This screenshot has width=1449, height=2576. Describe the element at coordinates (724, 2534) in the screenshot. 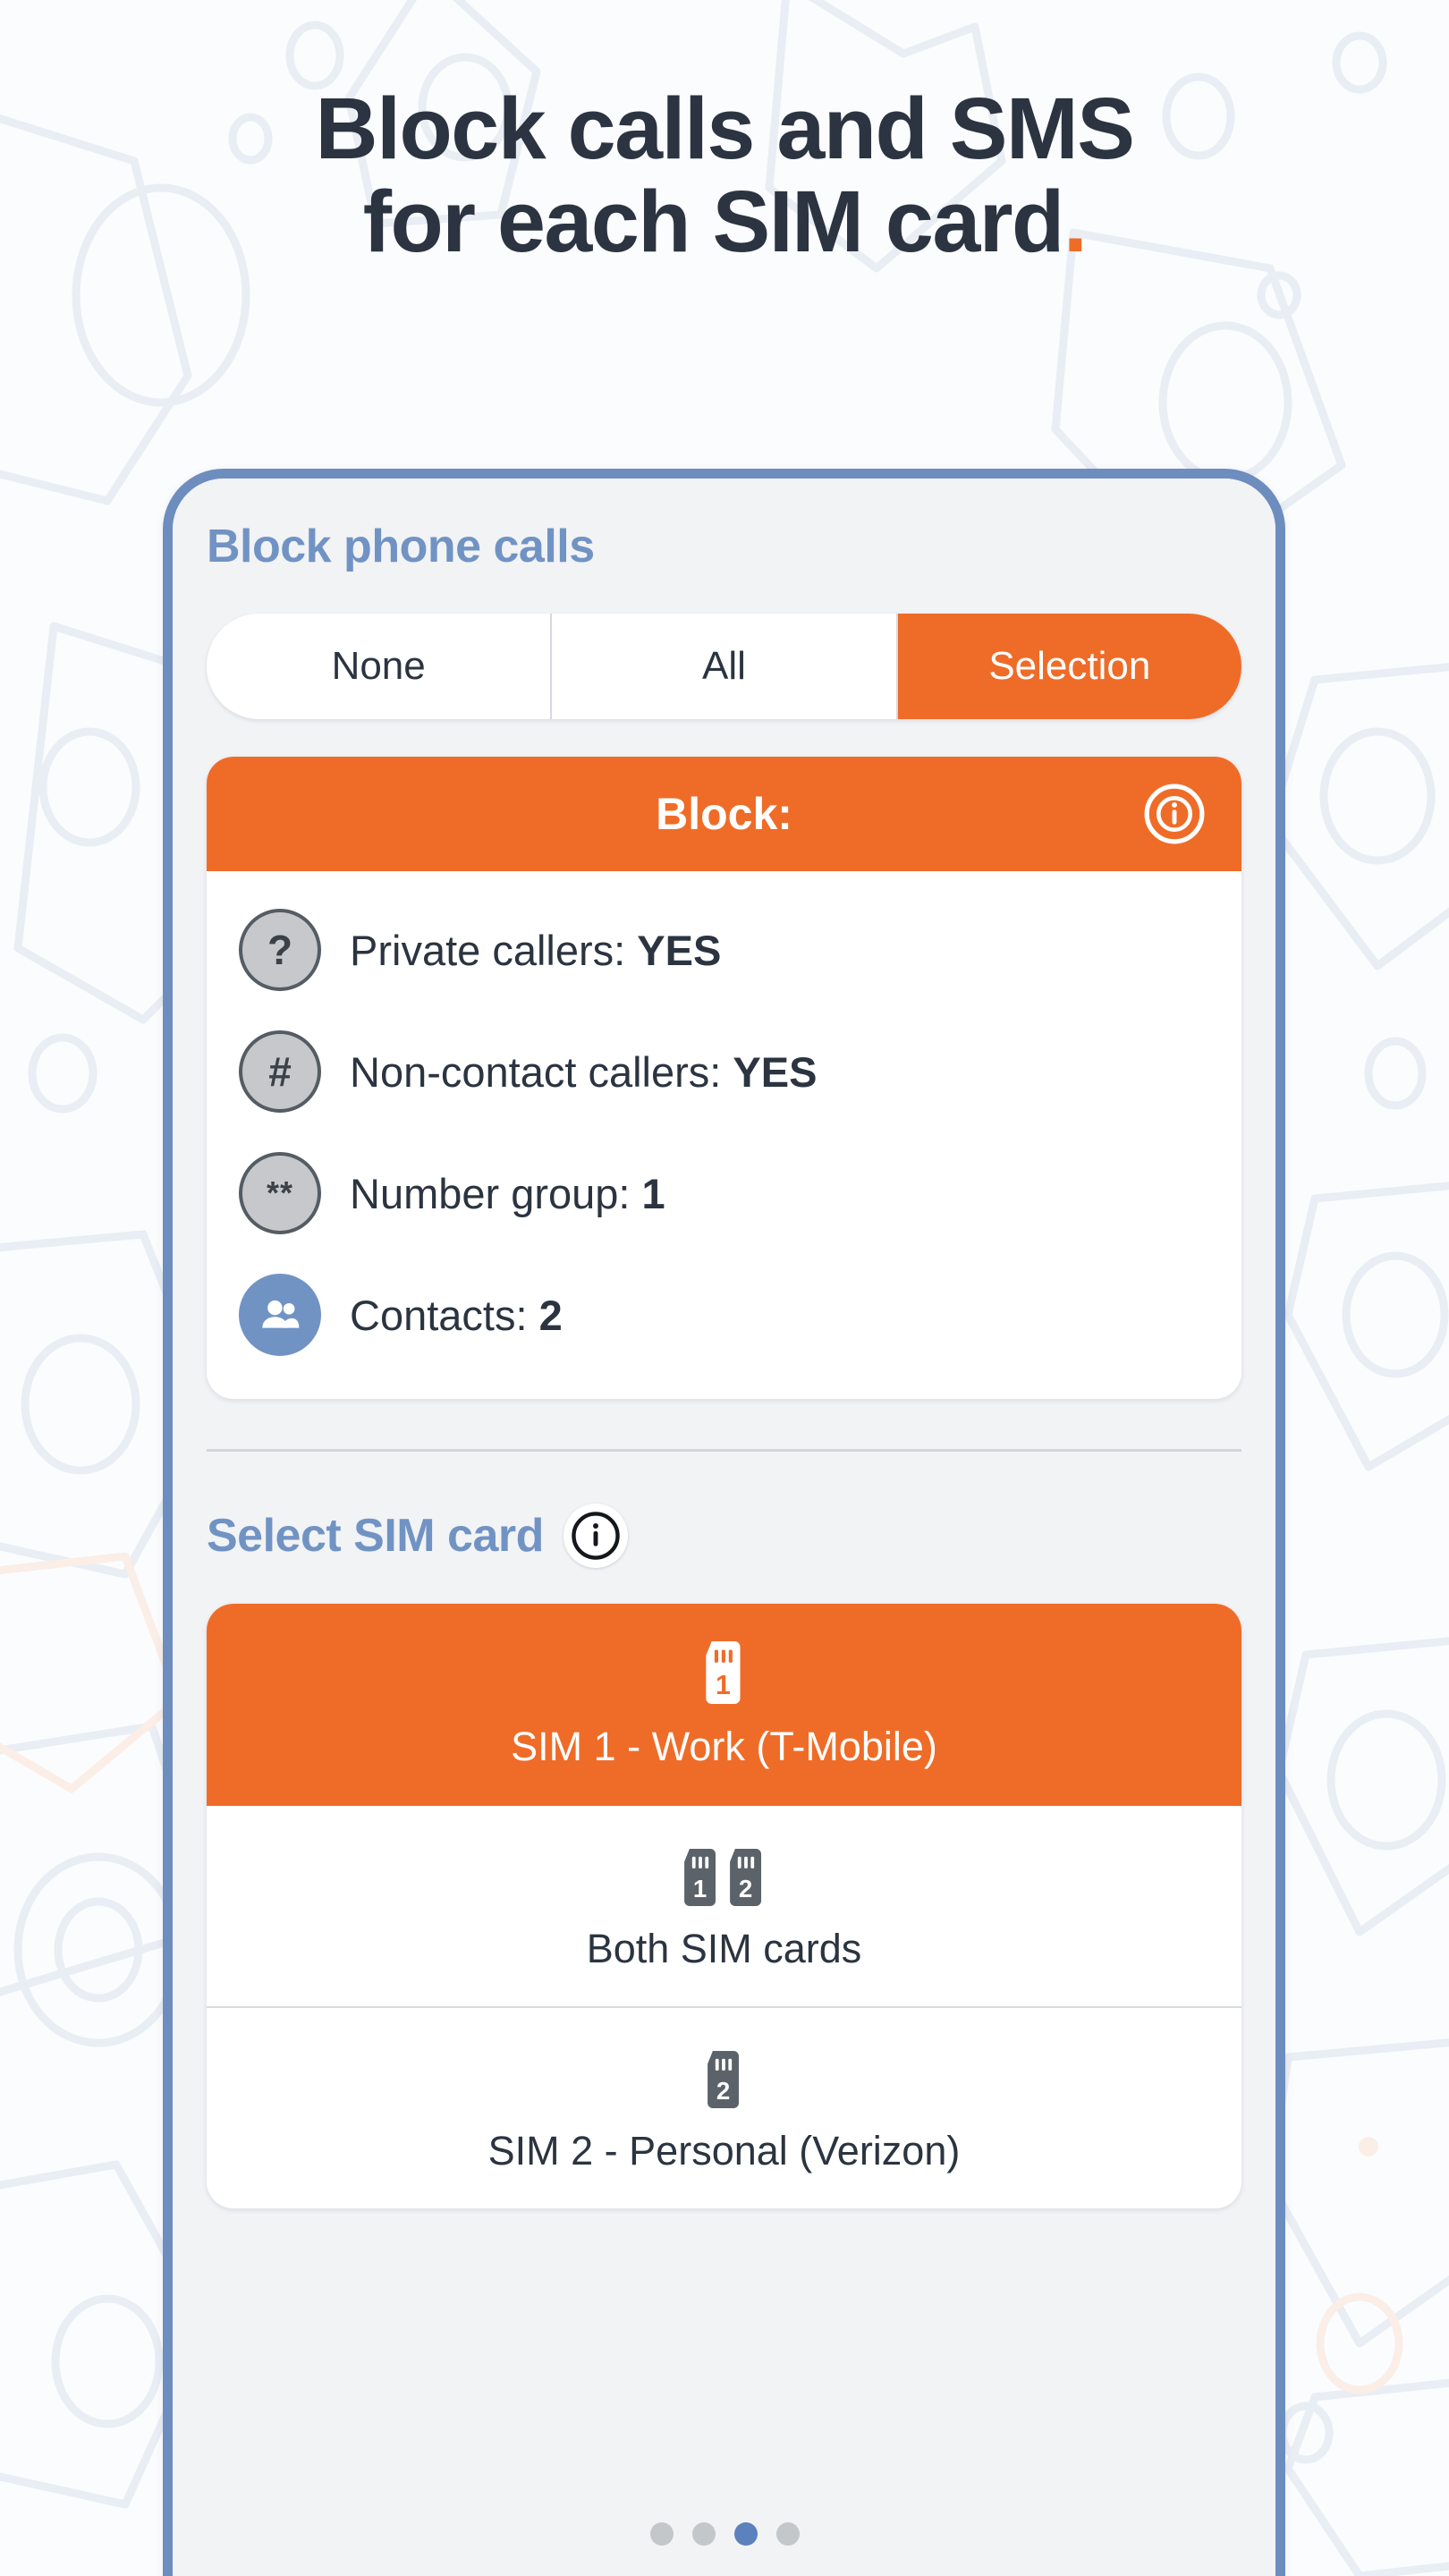

I see `page-indicator` at that location.